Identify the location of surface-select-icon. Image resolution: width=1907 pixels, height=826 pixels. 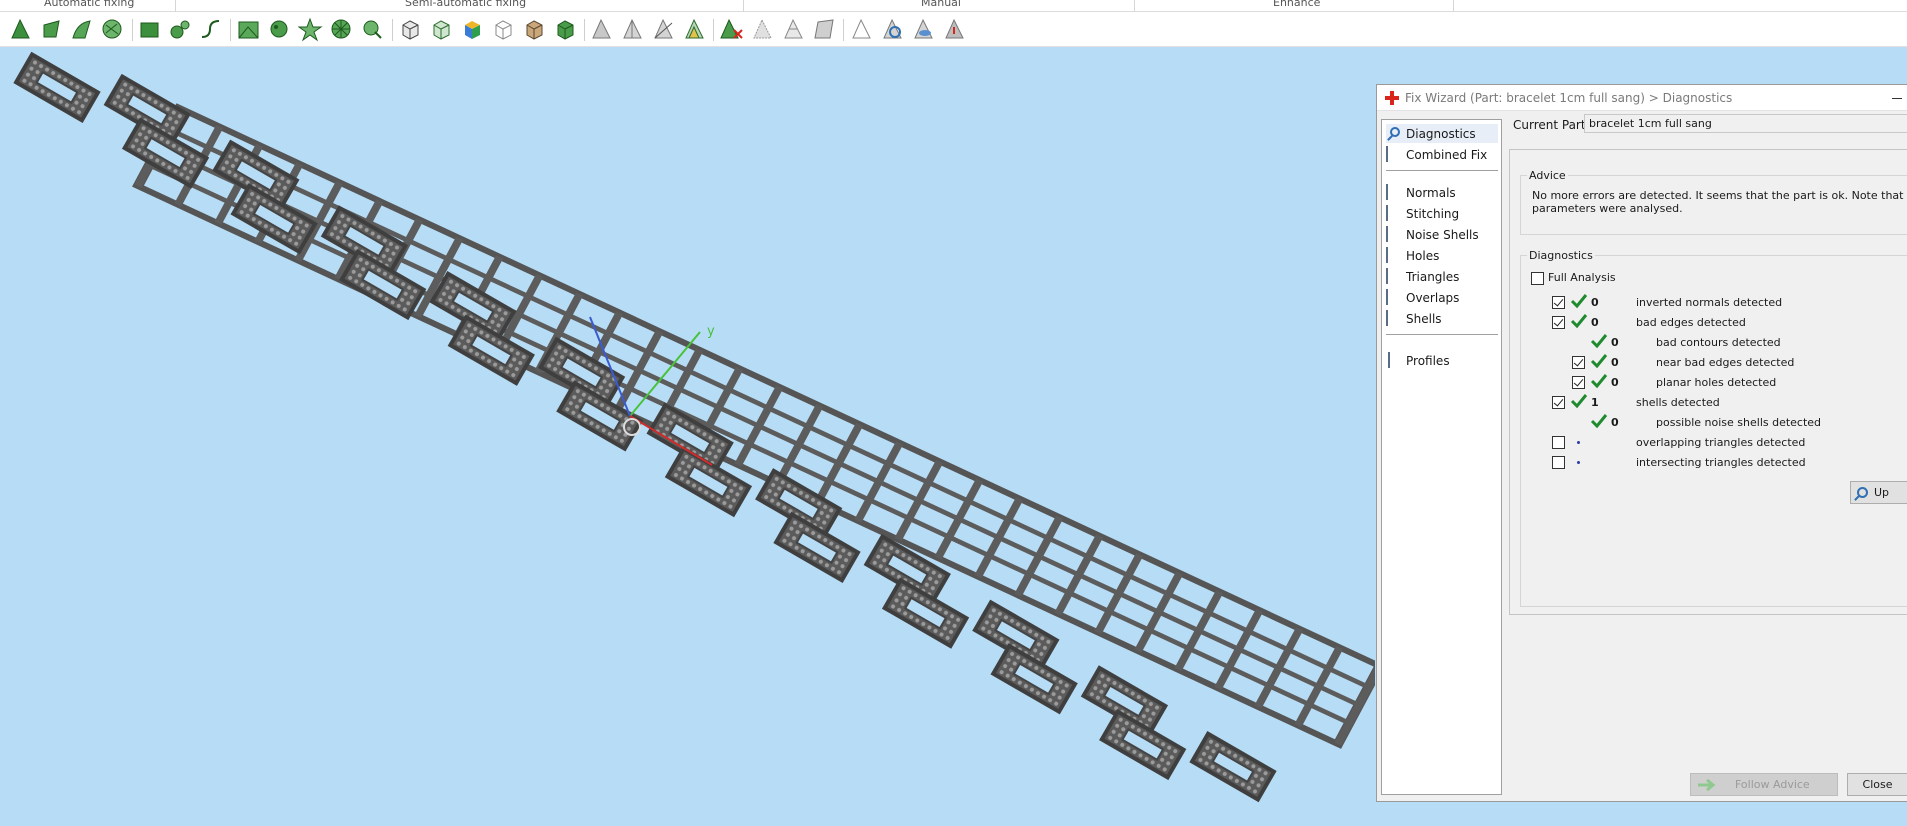
(248, 29).